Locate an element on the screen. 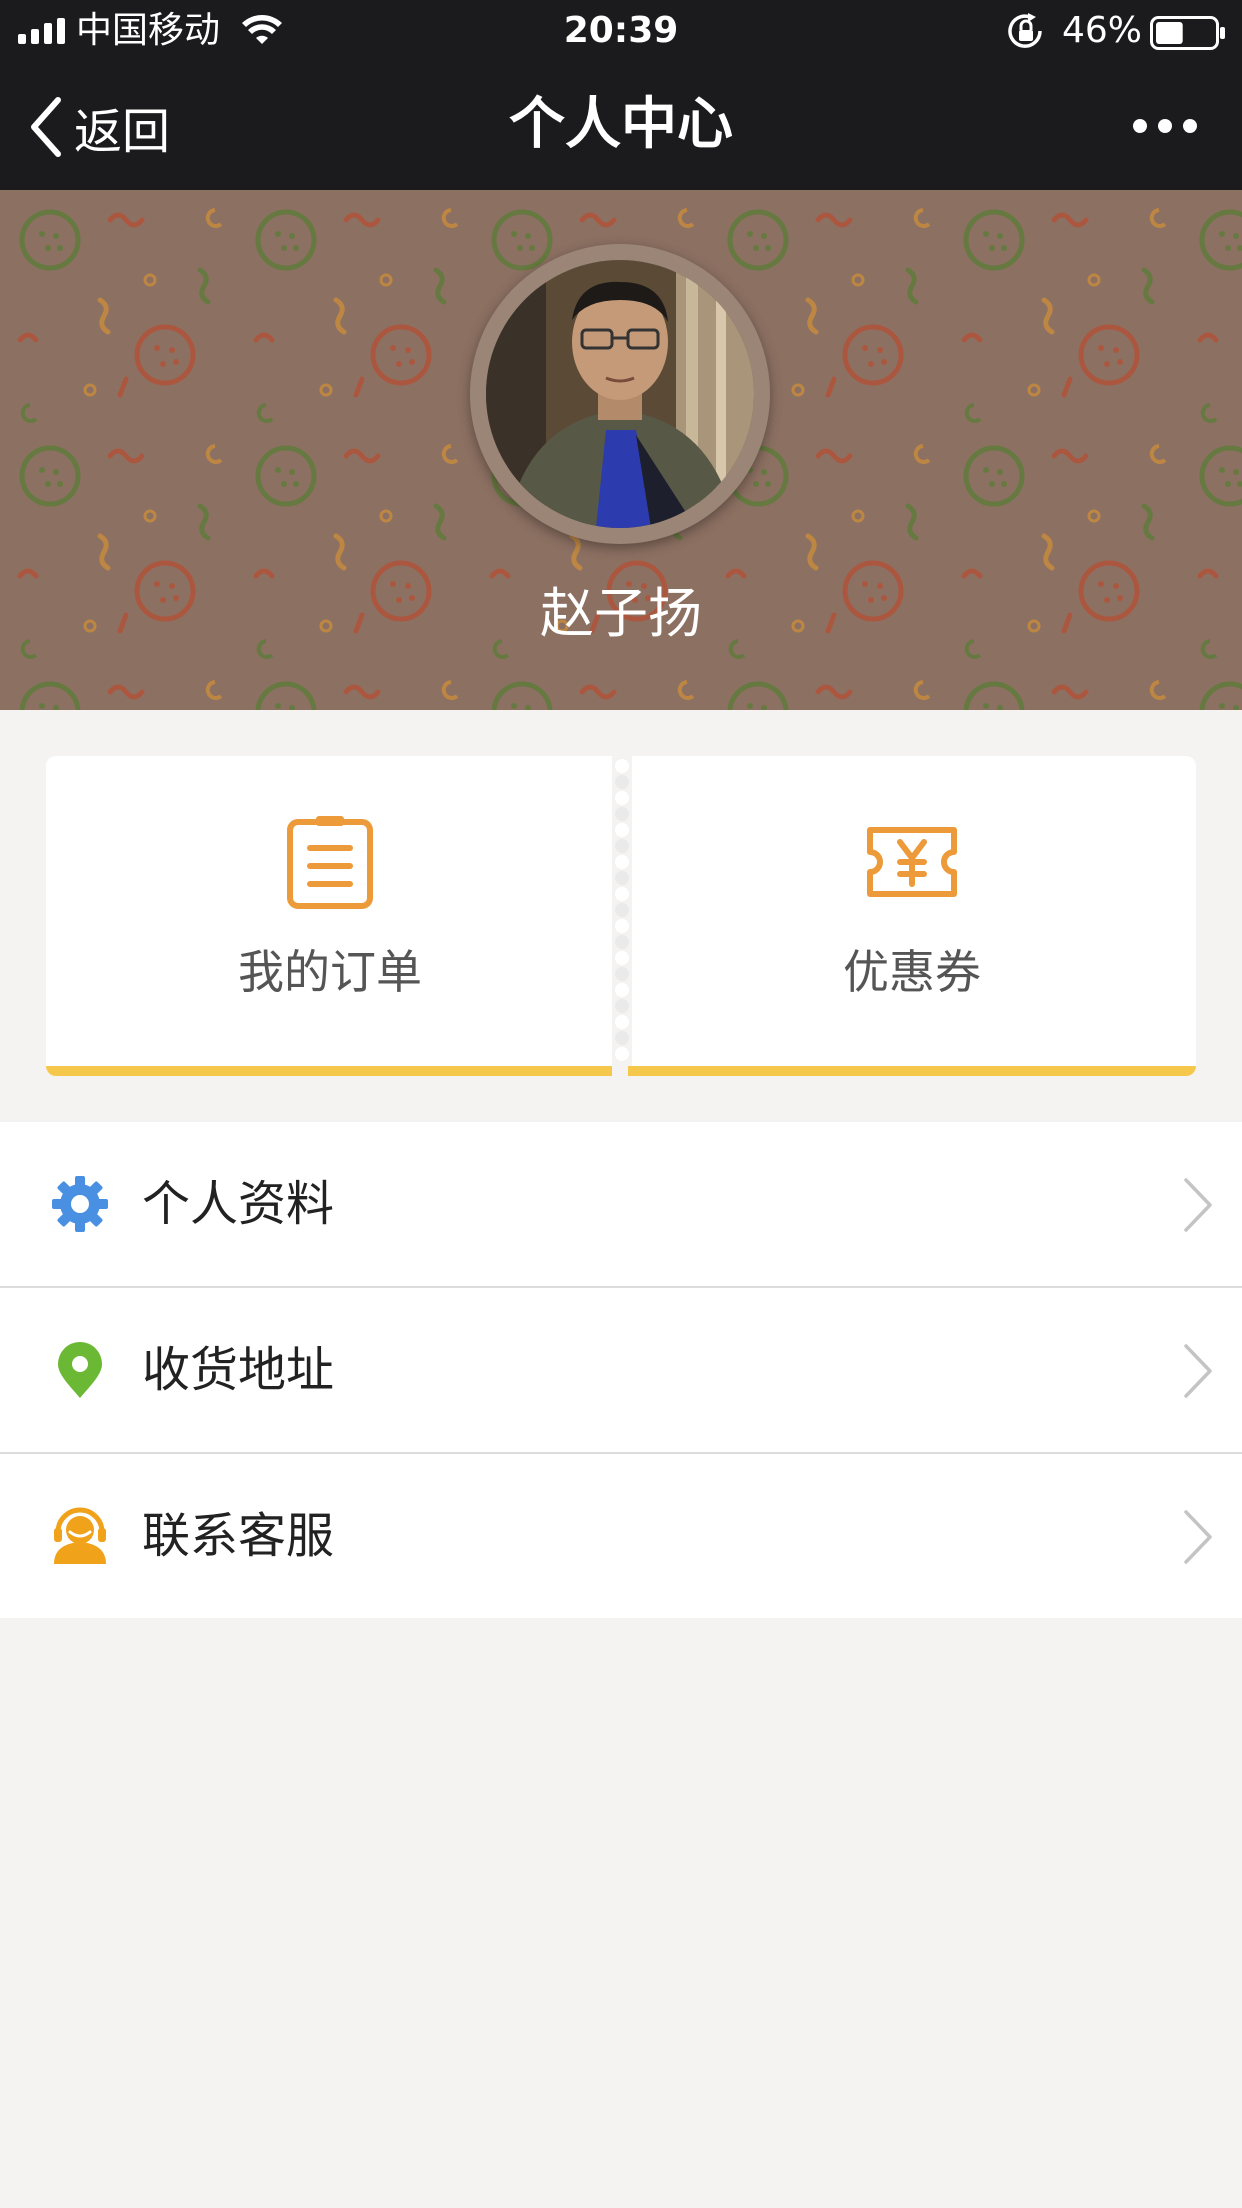 Image resolution: width=1242 pixels, height=2208 pixels. coupons-underline is located at coordinates (912, 1071).